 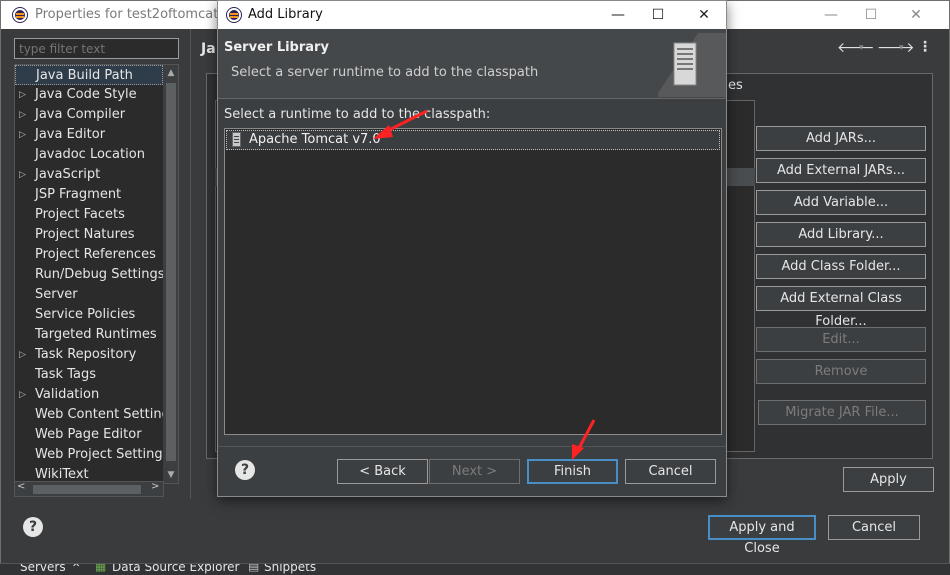 I want to click on tree-item: ▷ Java Compiler, so click(x=89, y=115).